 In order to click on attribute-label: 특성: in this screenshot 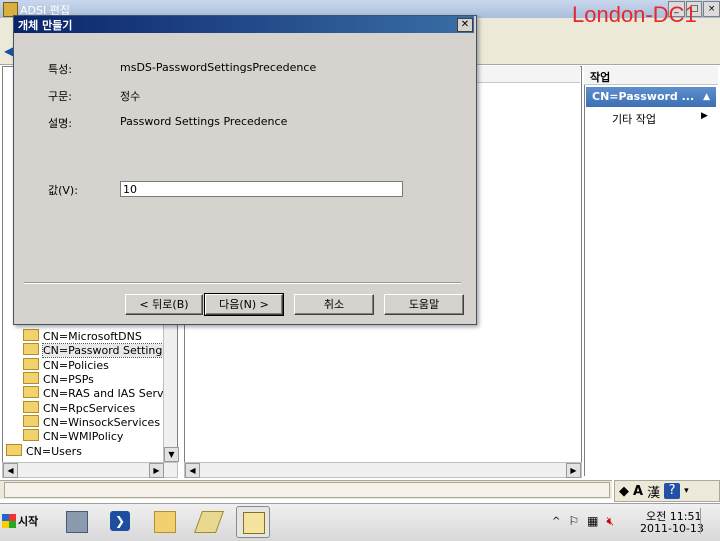, I will do `click(60, 69)`.